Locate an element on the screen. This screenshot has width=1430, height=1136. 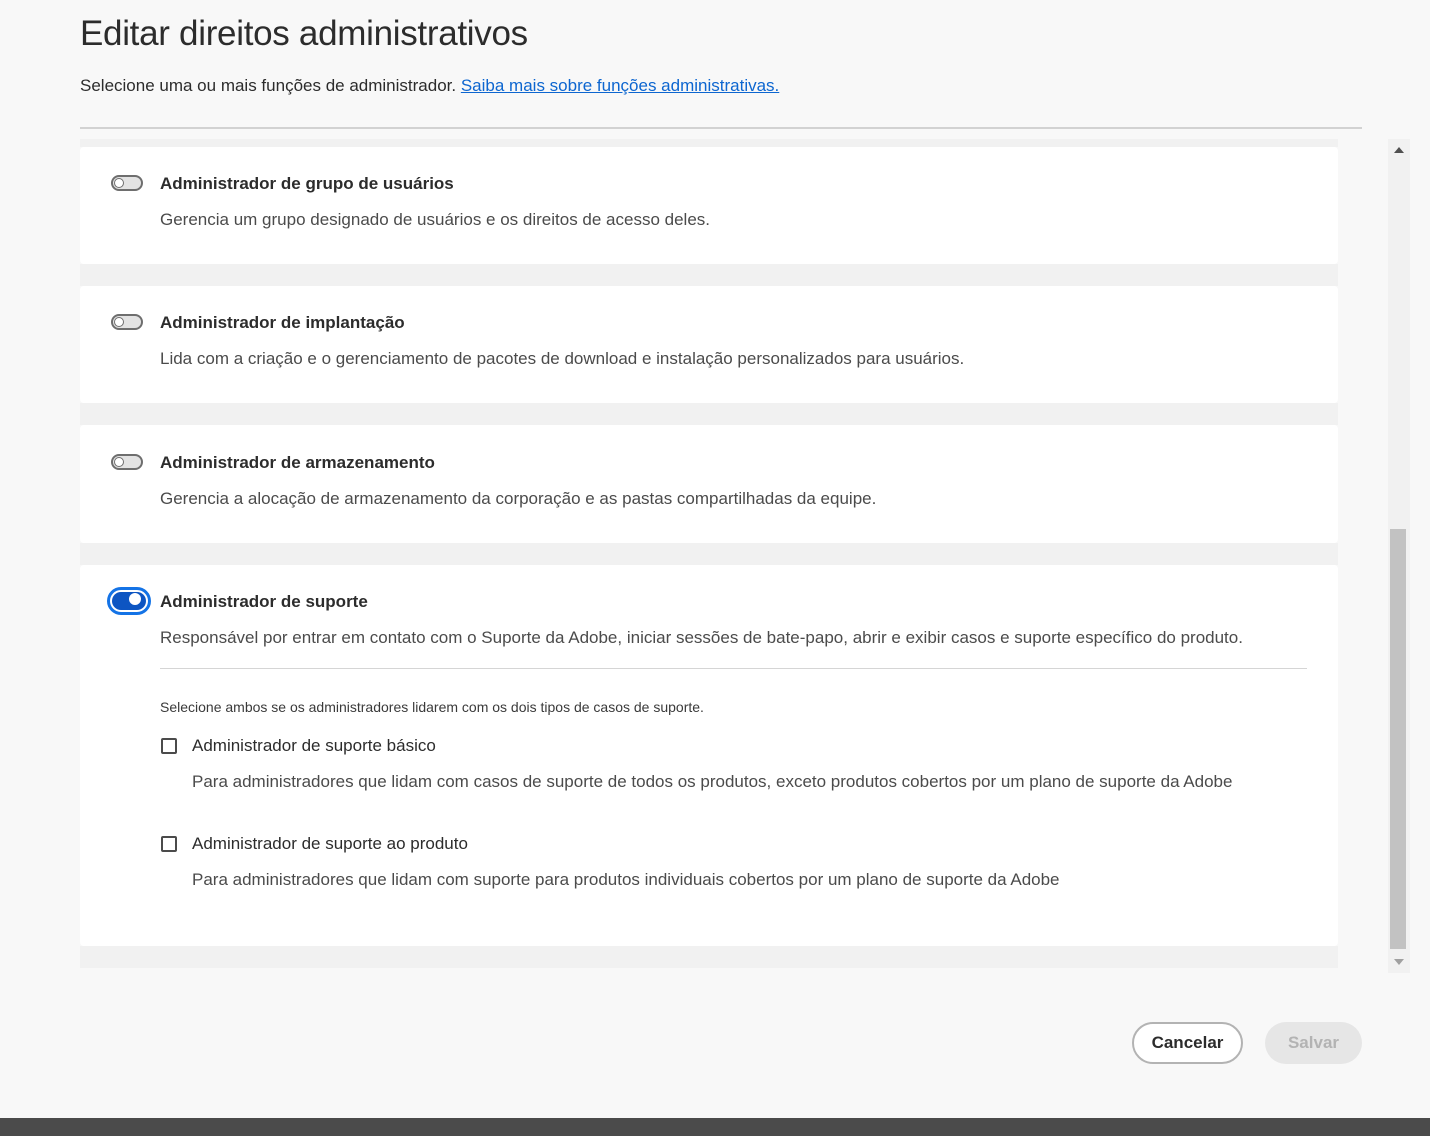
toggle-storage-admin is located at coordinates (127, 462).